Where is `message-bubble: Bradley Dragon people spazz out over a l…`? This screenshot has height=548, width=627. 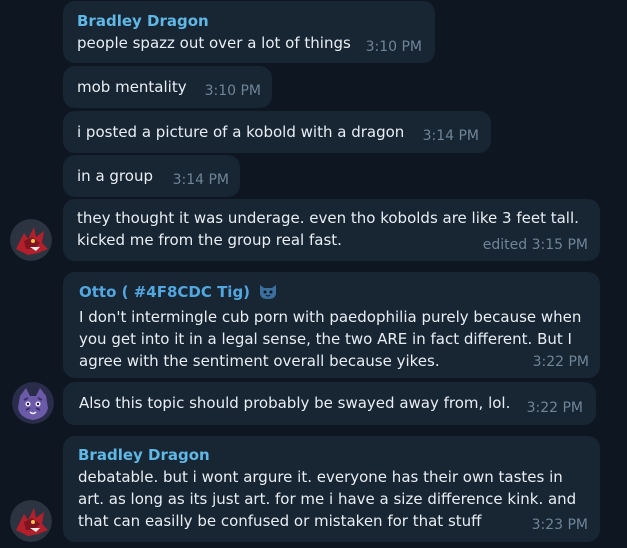
message-bubble: Bradley Dragon people spazz out over a l… is located at coordinates (249, 32).